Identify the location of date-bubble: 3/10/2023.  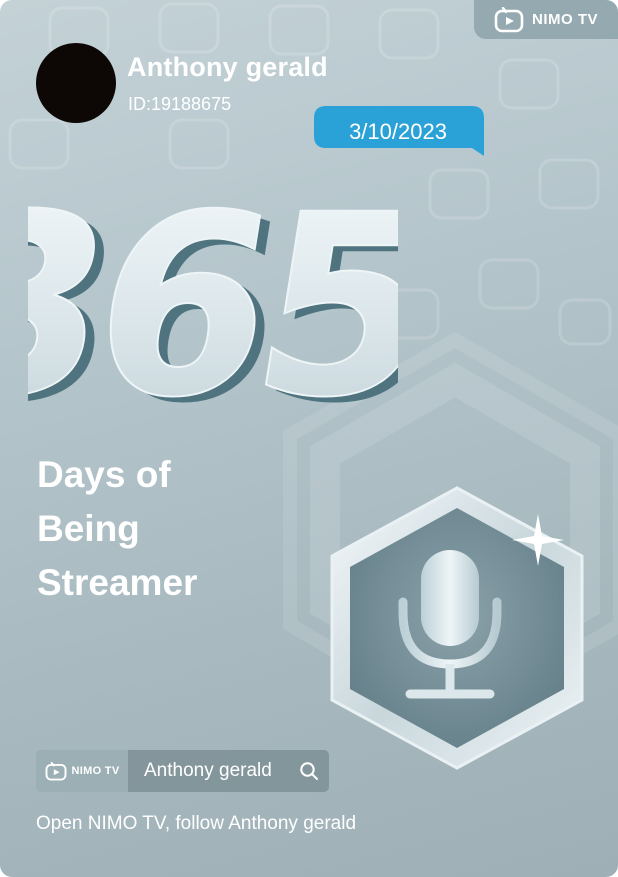
(398, 133).